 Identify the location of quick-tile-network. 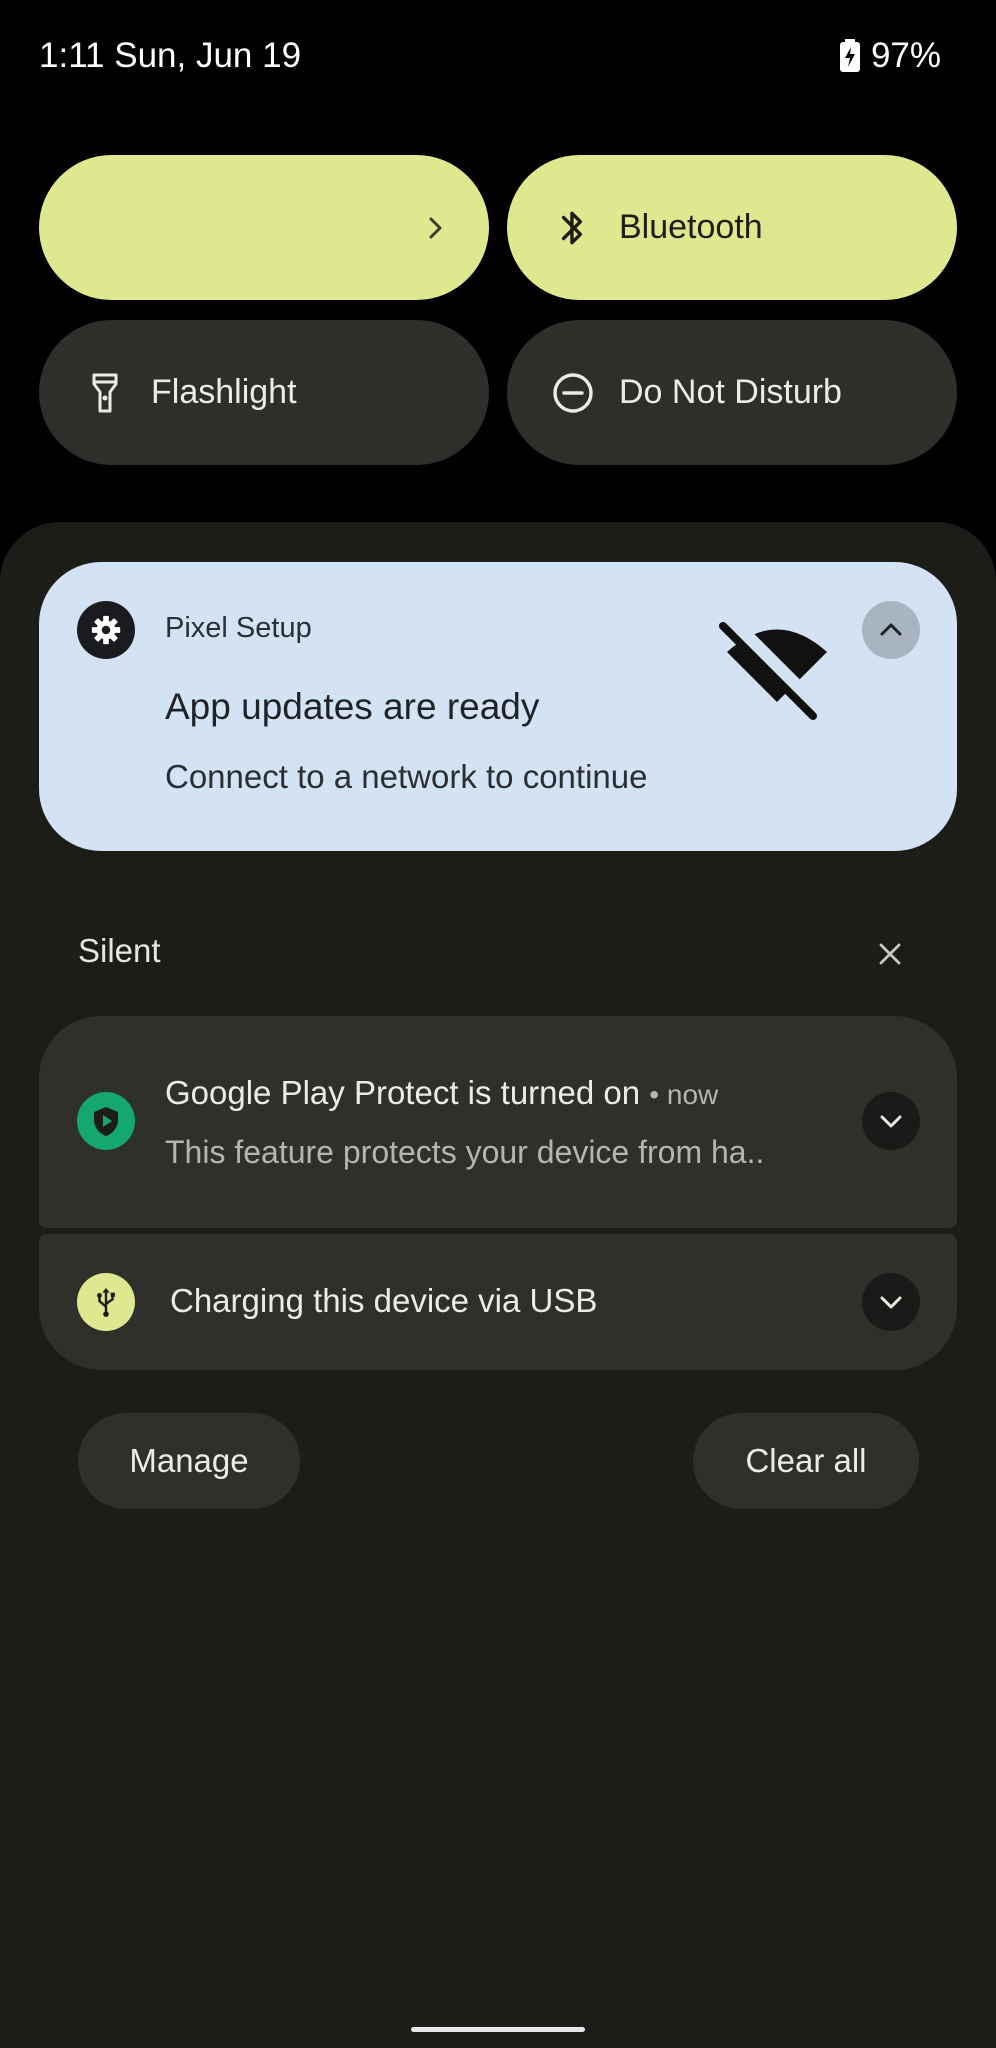
(264, 227).